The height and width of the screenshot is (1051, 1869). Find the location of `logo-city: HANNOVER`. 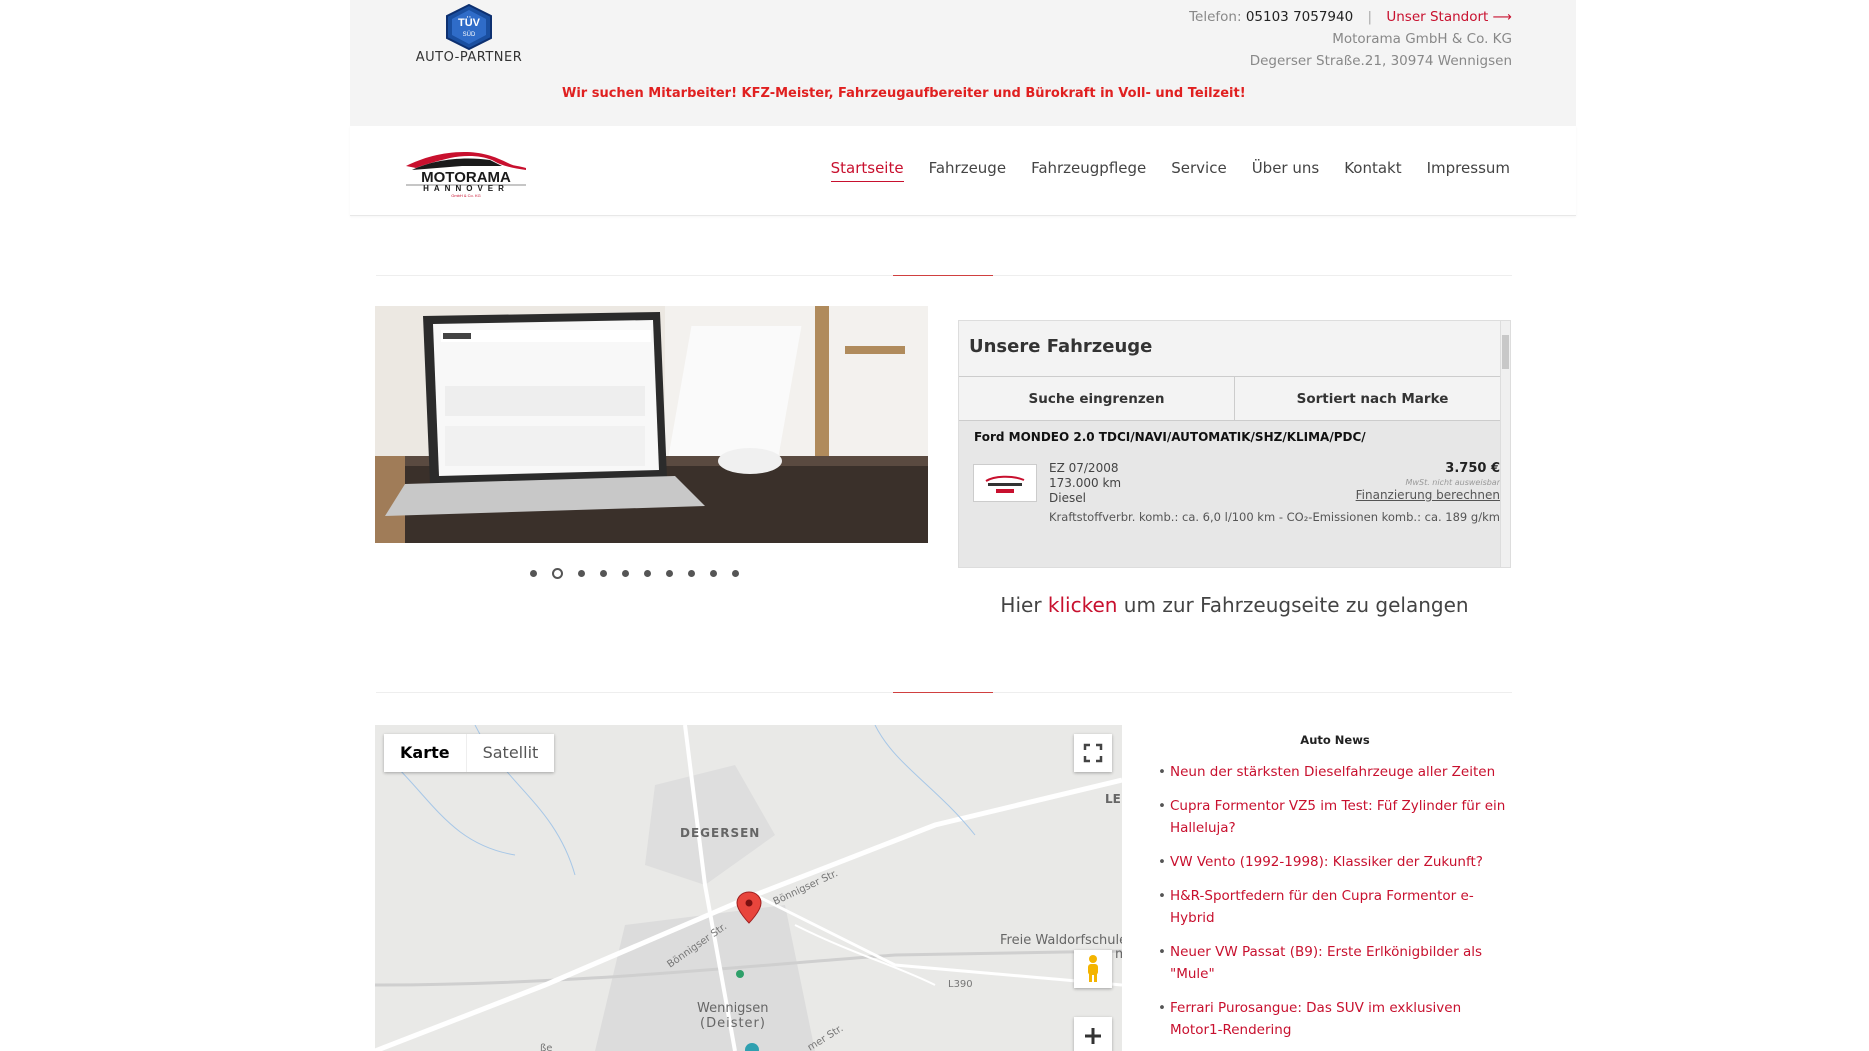

logo-city: HANNOVER is located at coordinates (466, 188).